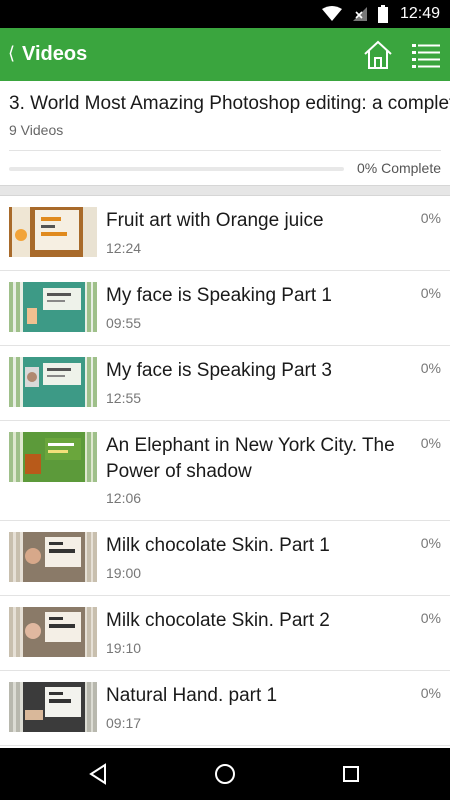 The height and width of the screenshot is (800, 450). Describe the element at coordinates (215, 220) in the screenshot. I see `video-title: Fruit art with Orange juice` at that location.